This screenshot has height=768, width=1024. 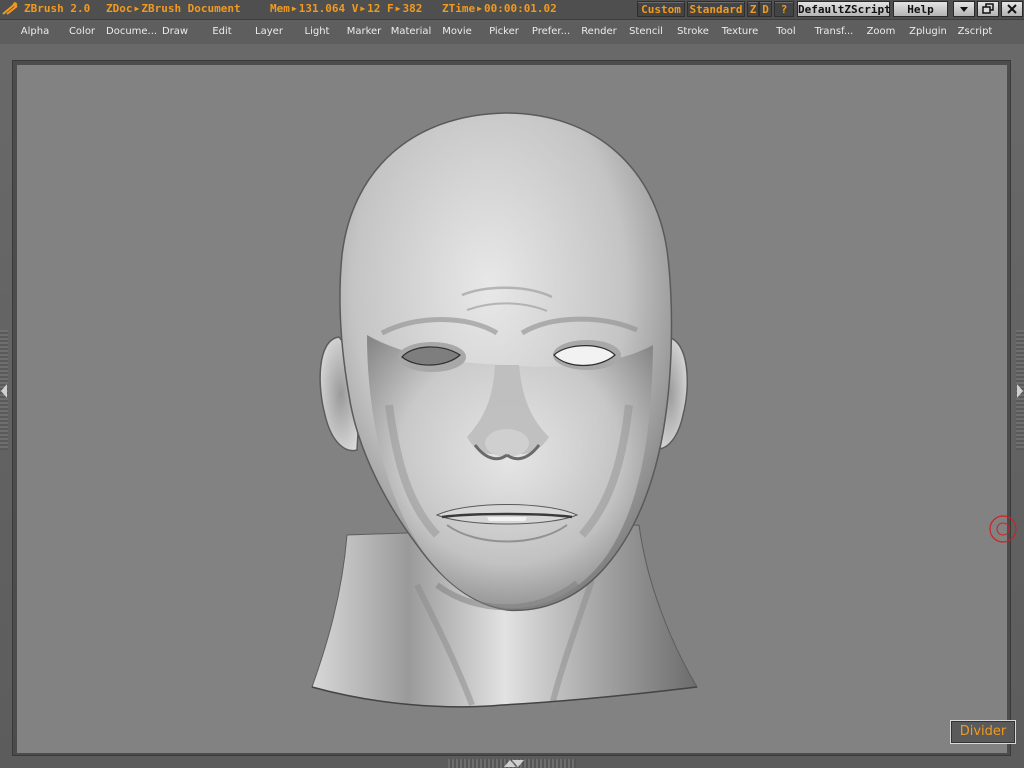 What do you see at coordinates (765, 9) in the screenshot?
I see `d-button: D` at bounding box center [765, 9].